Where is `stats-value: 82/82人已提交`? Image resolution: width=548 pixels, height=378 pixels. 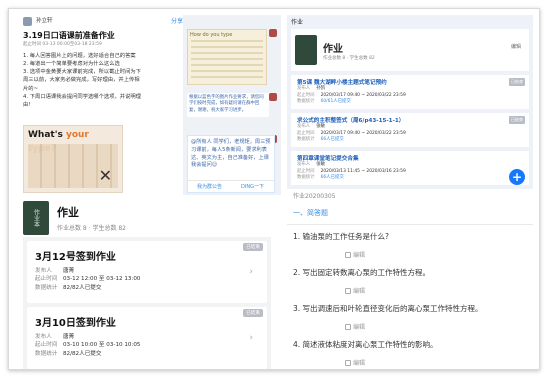
stats-value: 82/82人已提交 is located at coordinates (82, 287).